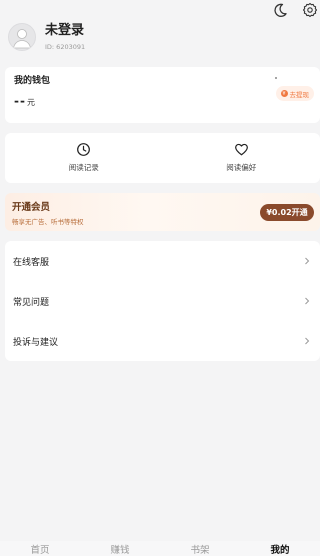 The width and height of the screenshot is (320, 556). Describe the element at coordinates (162, 95) in the screenshot. I see `wallet-card: 我的钱包 --元 ¥ 去提现` at that location.